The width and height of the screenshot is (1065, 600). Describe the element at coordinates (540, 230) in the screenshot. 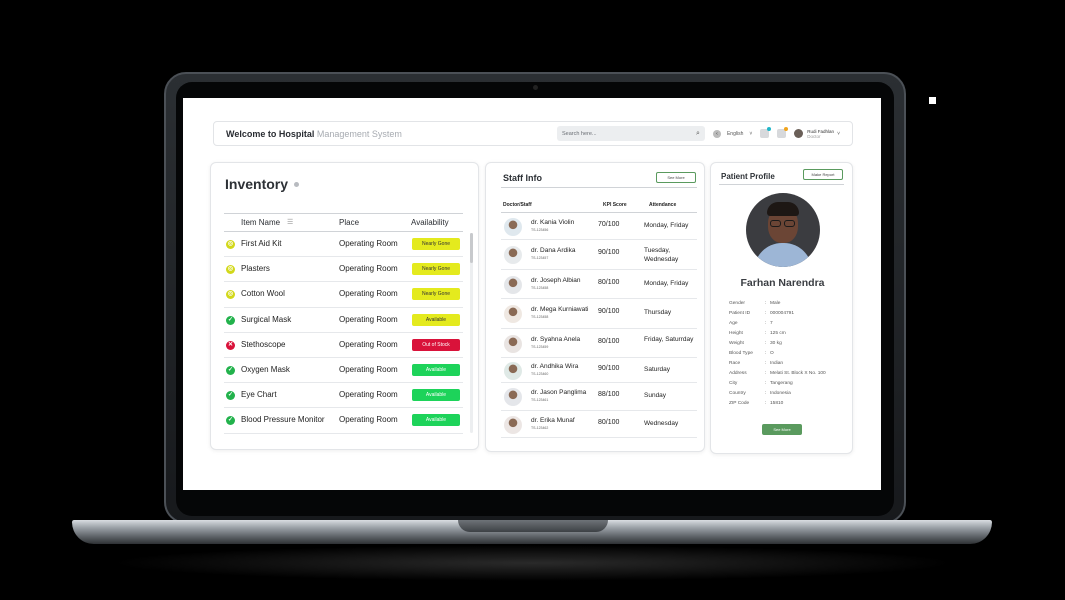

I see `staff-id: TS-123456` at that location.